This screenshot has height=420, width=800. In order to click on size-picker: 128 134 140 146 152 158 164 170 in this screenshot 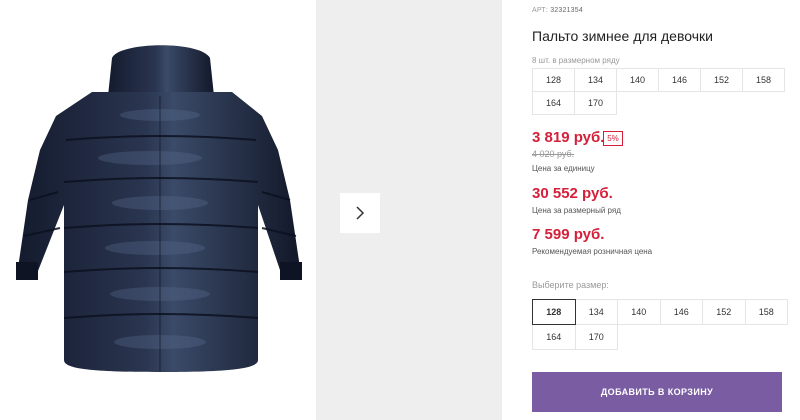, I will do `click(660, 324)`.